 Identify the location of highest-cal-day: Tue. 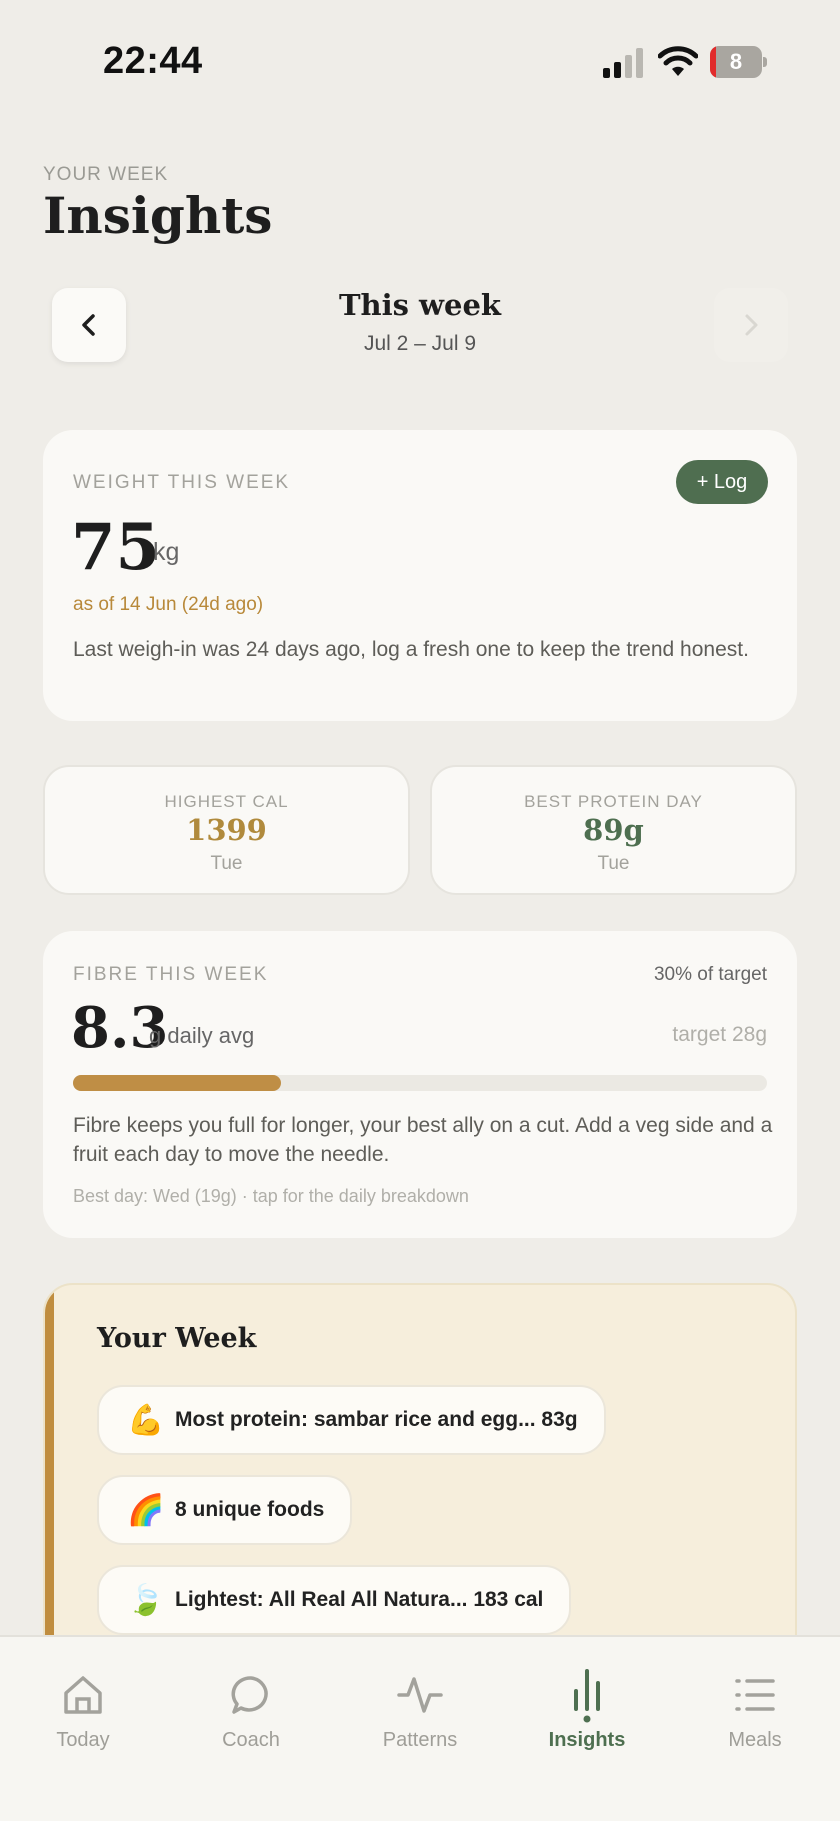
(226, 863).